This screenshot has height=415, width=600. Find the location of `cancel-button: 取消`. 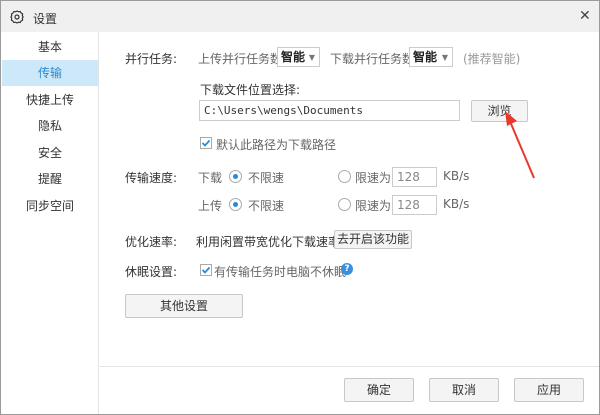

cancel-button: 取消 is located at coordinates (464, 390).